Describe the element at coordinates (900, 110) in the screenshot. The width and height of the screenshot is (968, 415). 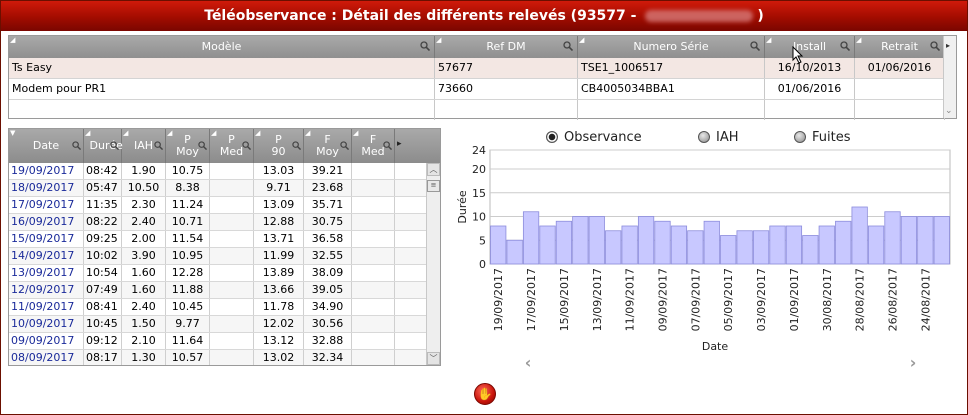
I see `cell-empty` at that location.